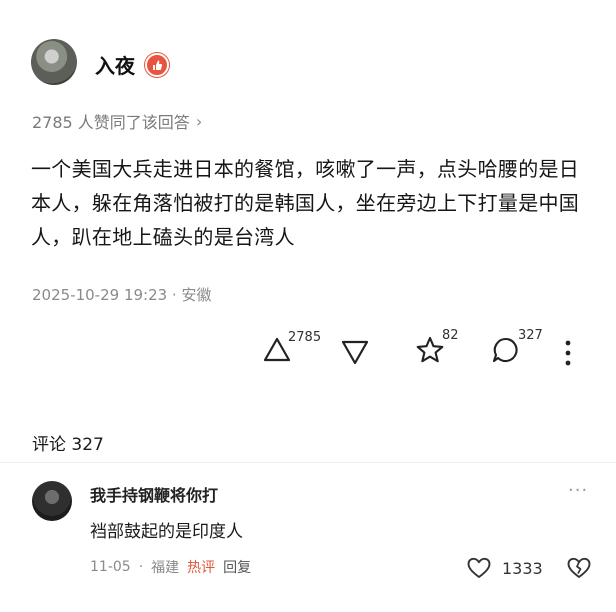  What do you see at coordinates (479, 567) in the screenshot?
I see `heart-icon` at bounding box center [479, 567].